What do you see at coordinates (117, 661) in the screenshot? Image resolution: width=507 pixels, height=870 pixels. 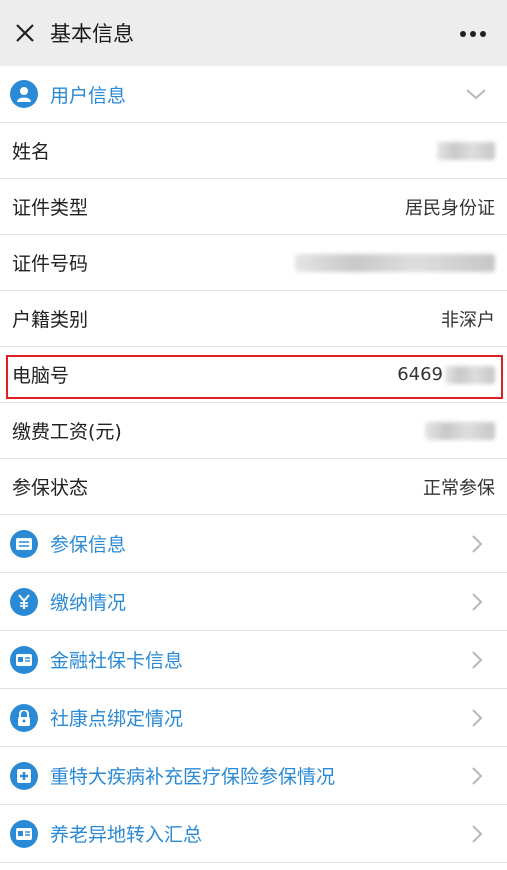 I see `menu-label: 金融社保卡信息` at bounding box center [117, 661].